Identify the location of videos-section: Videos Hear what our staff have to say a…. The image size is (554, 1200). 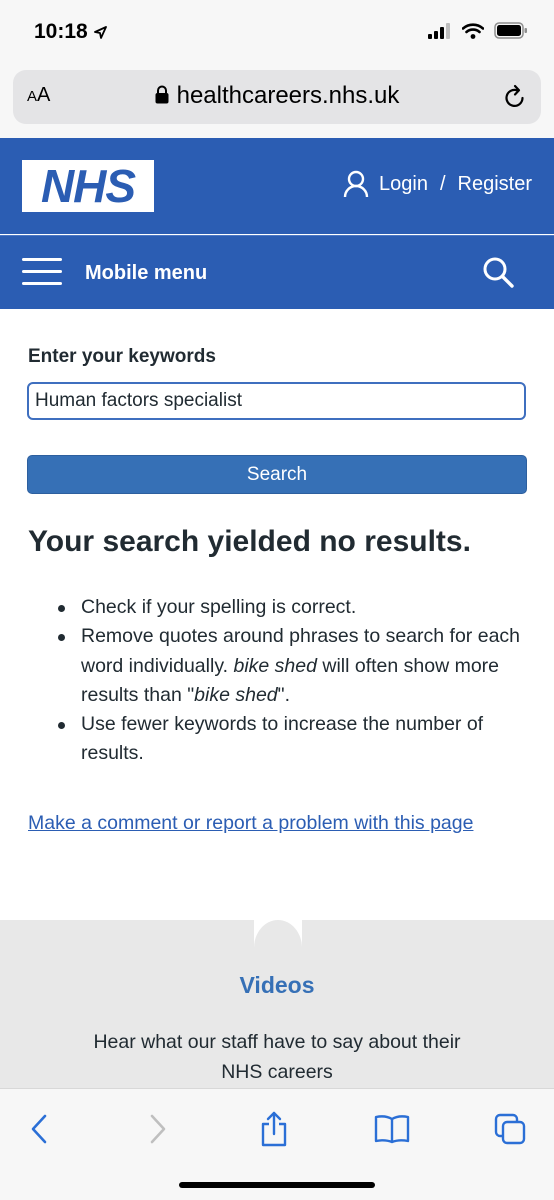
(277, 1005).